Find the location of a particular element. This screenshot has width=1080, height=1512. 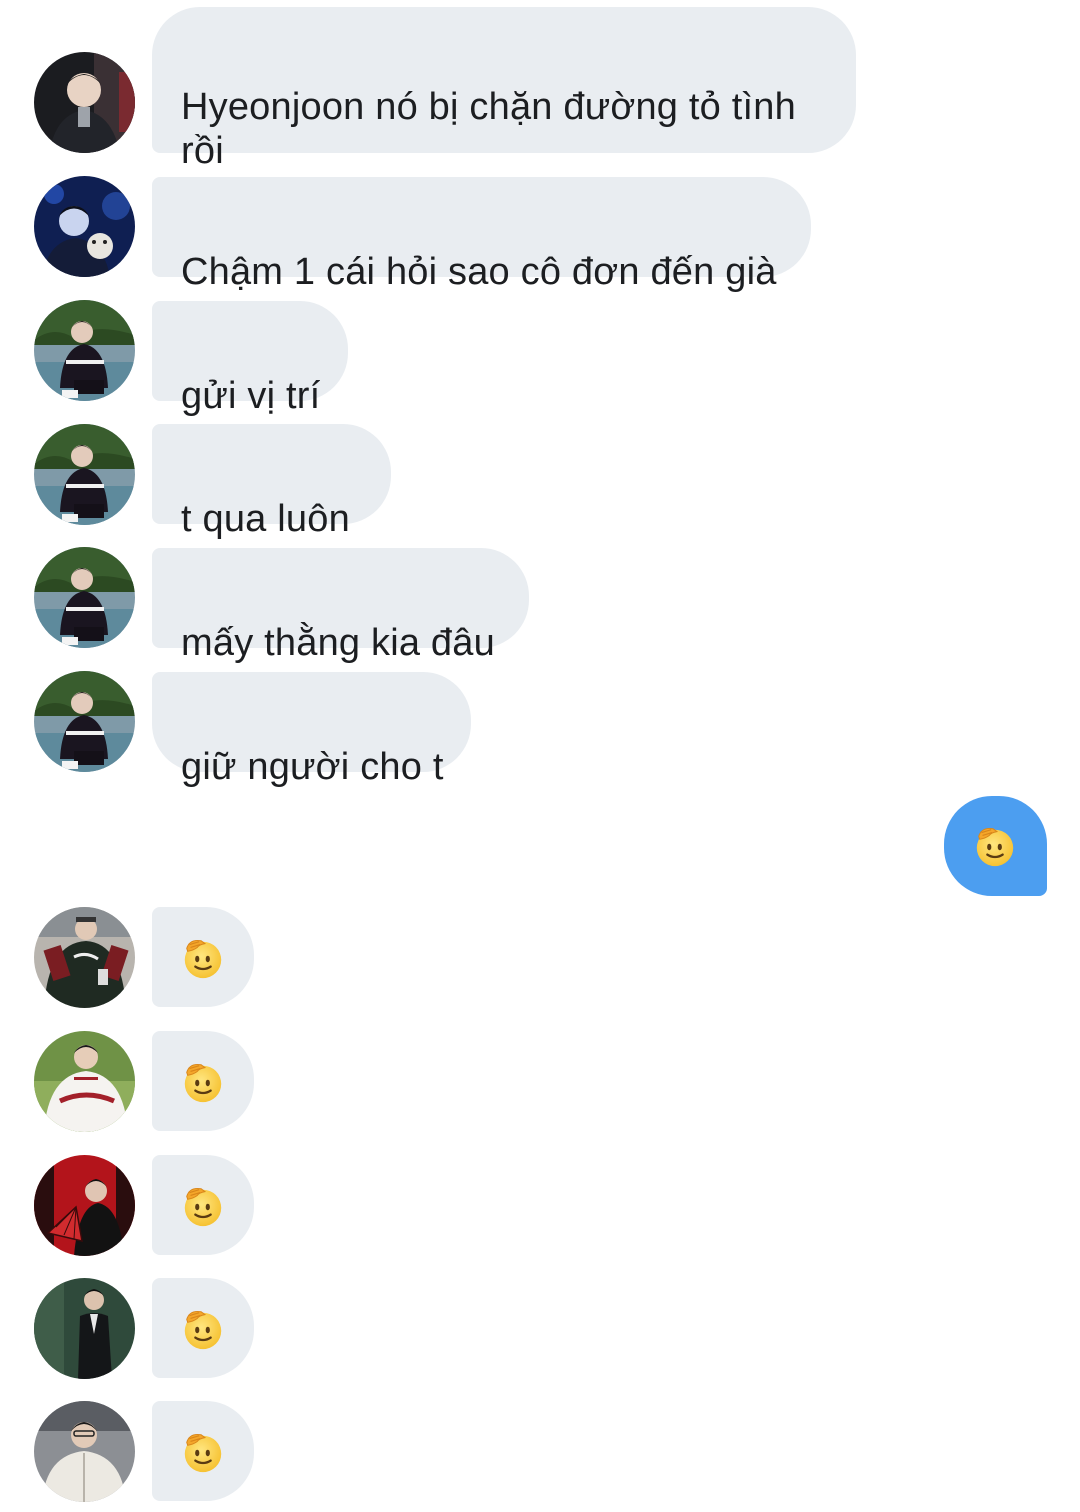

message-text: Hyeonjoon nó bị chặn đường tỏ tình rồi is located at coordinates (488, 129).